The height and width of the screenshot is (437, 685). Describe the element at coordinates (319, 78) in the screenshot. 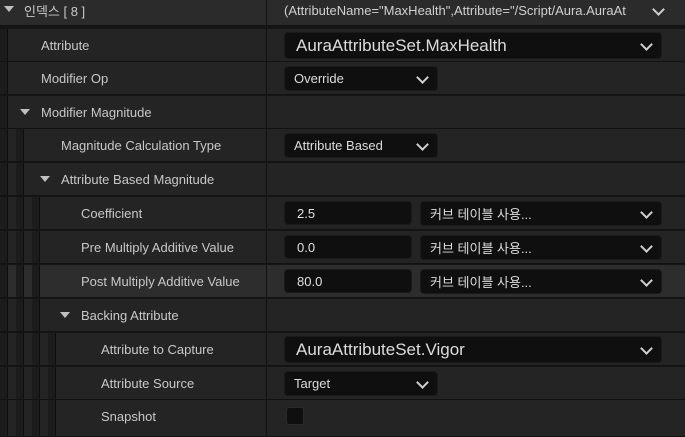

I see `modifier-op-value: Override` at that location.